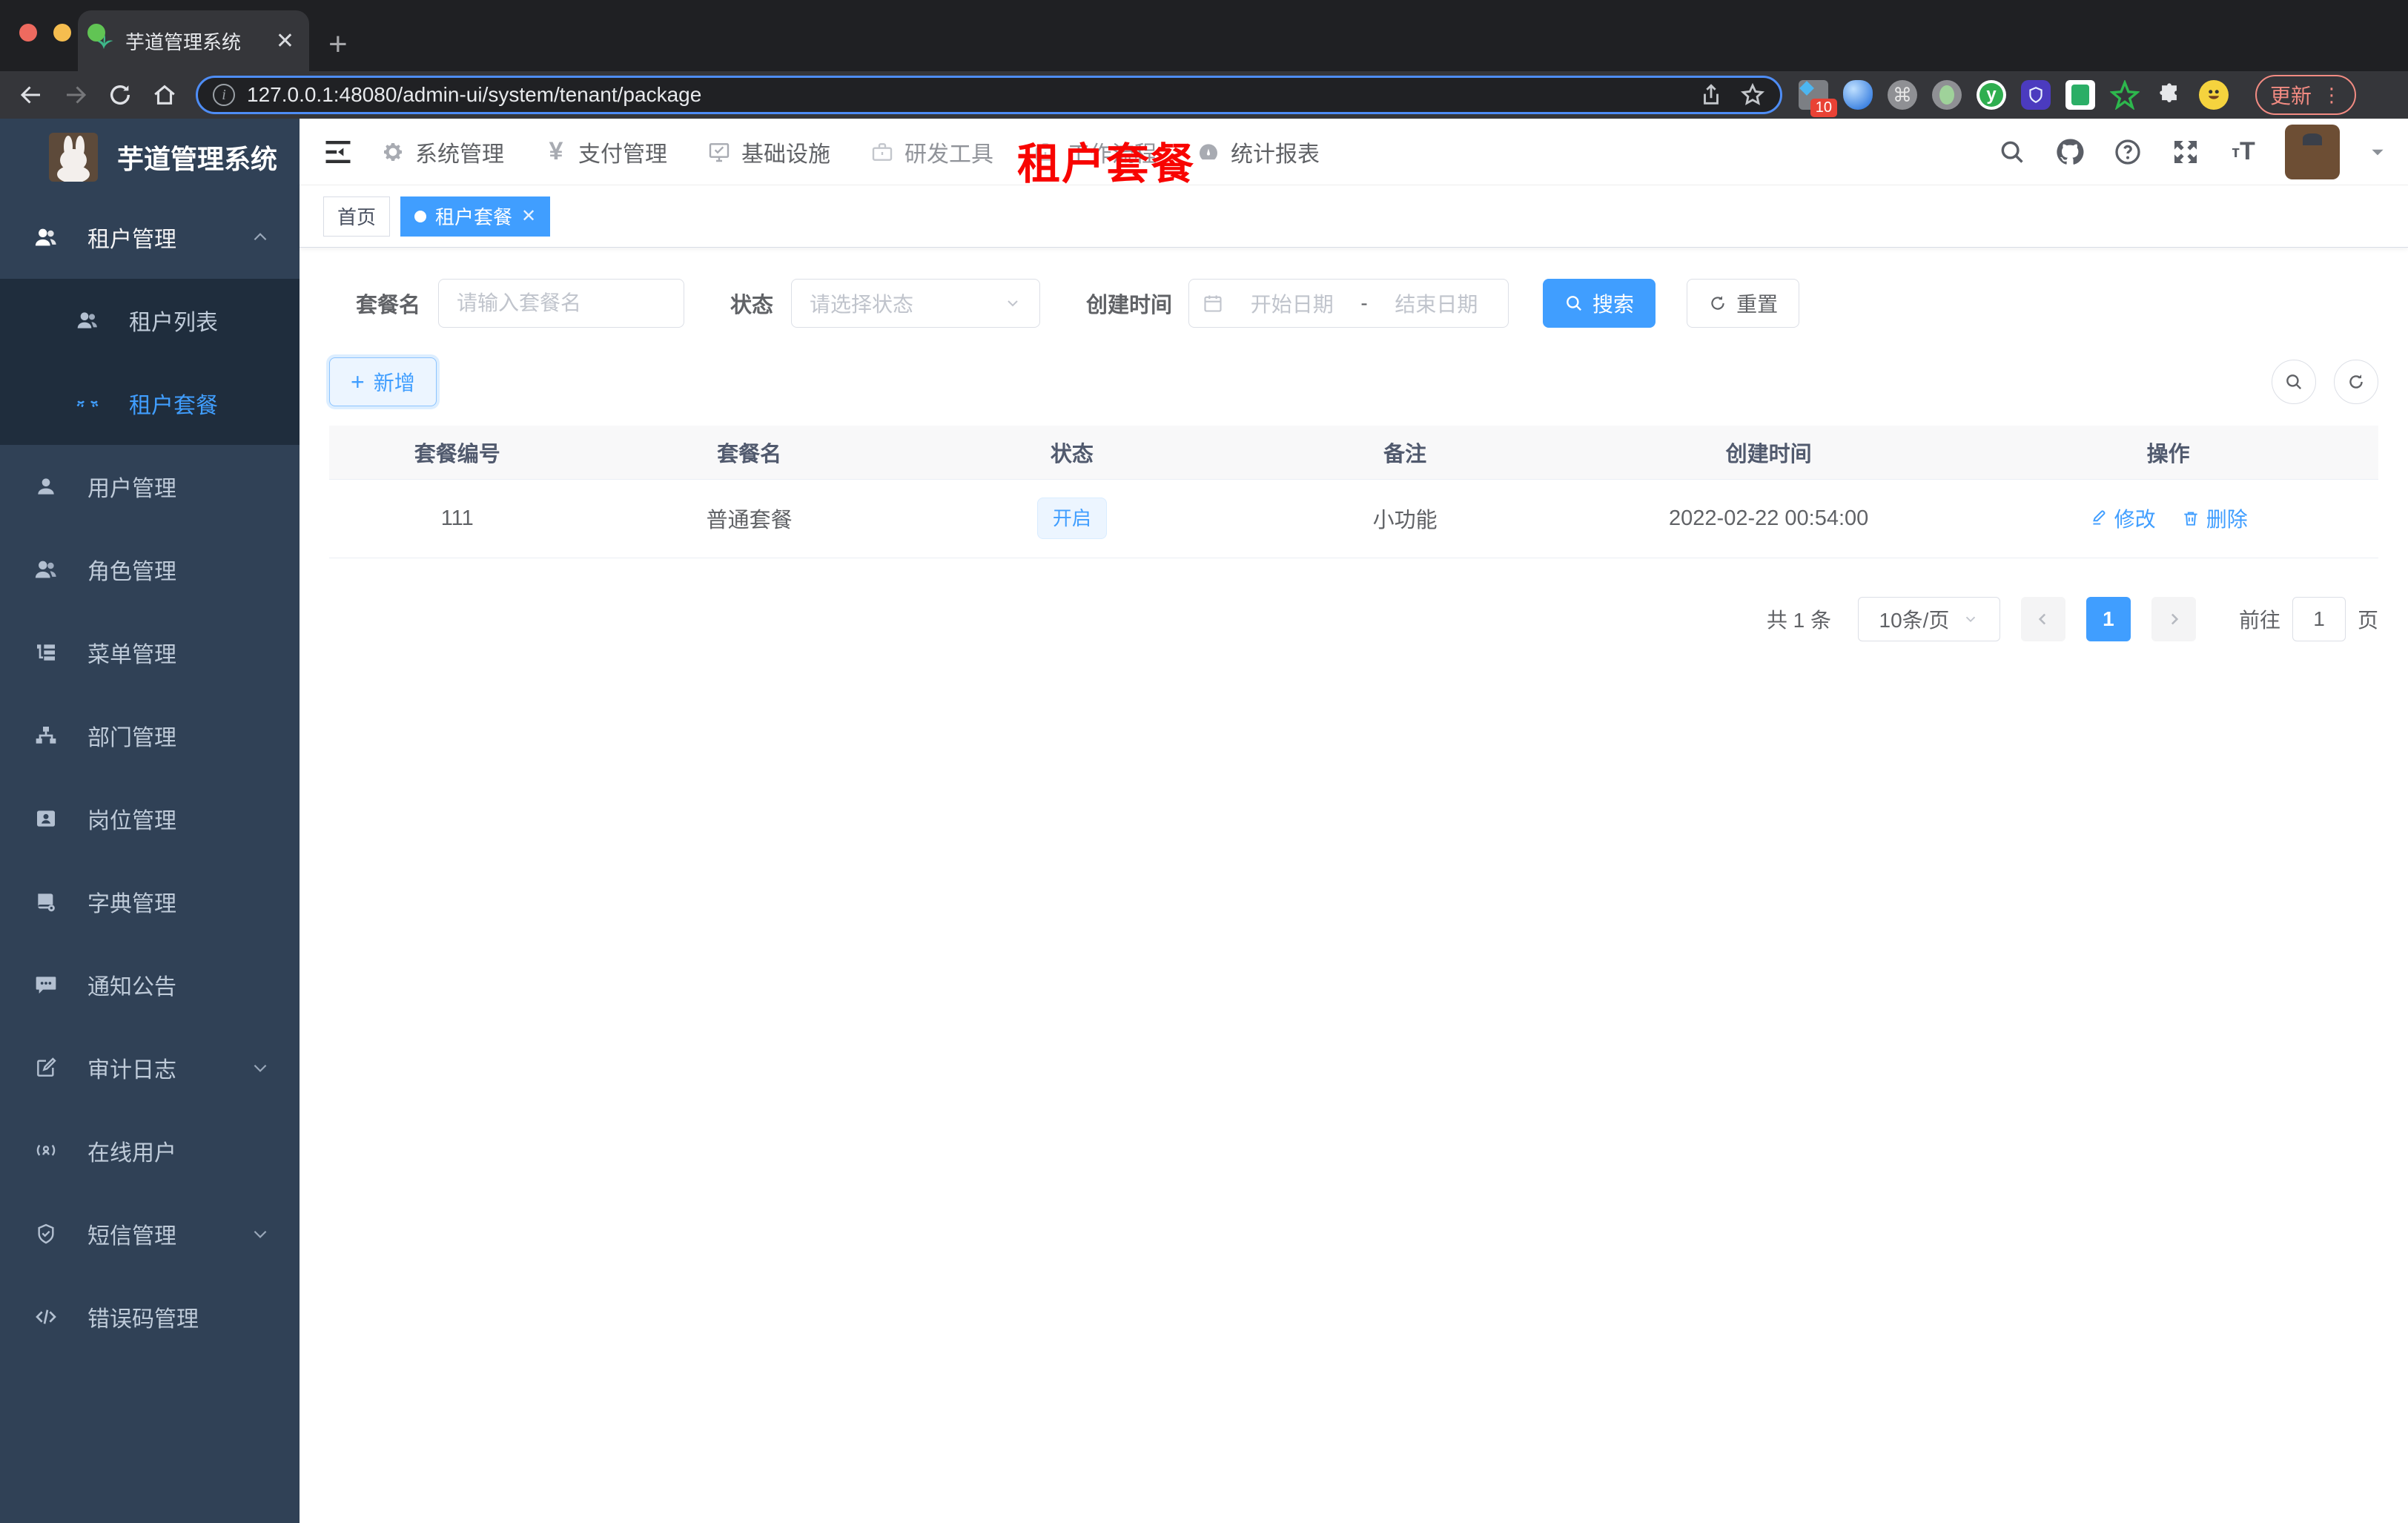 Image resolution: width=2408 pixels, height=1523 pixels. What do you see at coordinates (768, 152) in the screenshot?
I see `nav-infrastructure: 基础设施` at bounding box center [768, 152].